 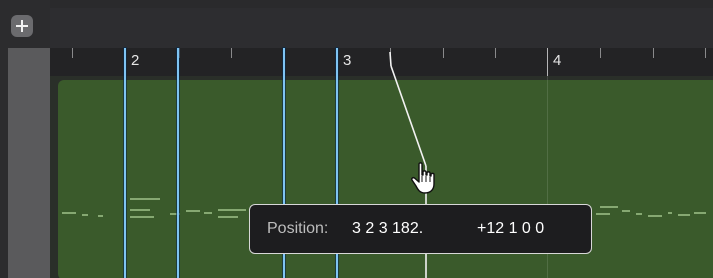 What do you see at coordinates (298, 228) in the screenshot?
I see `tooltip-position-label: Position:` at bounding box center [298, 228].